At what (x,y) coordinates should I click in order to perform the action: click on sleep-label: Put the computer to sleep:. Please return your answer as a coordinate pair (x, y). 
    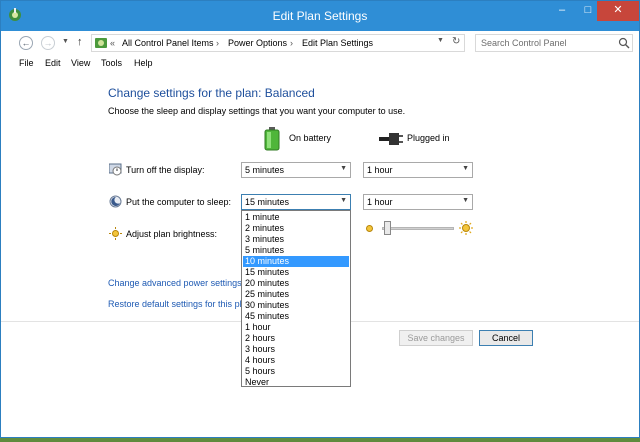
    Looking at the image, I should click on (179, 202).